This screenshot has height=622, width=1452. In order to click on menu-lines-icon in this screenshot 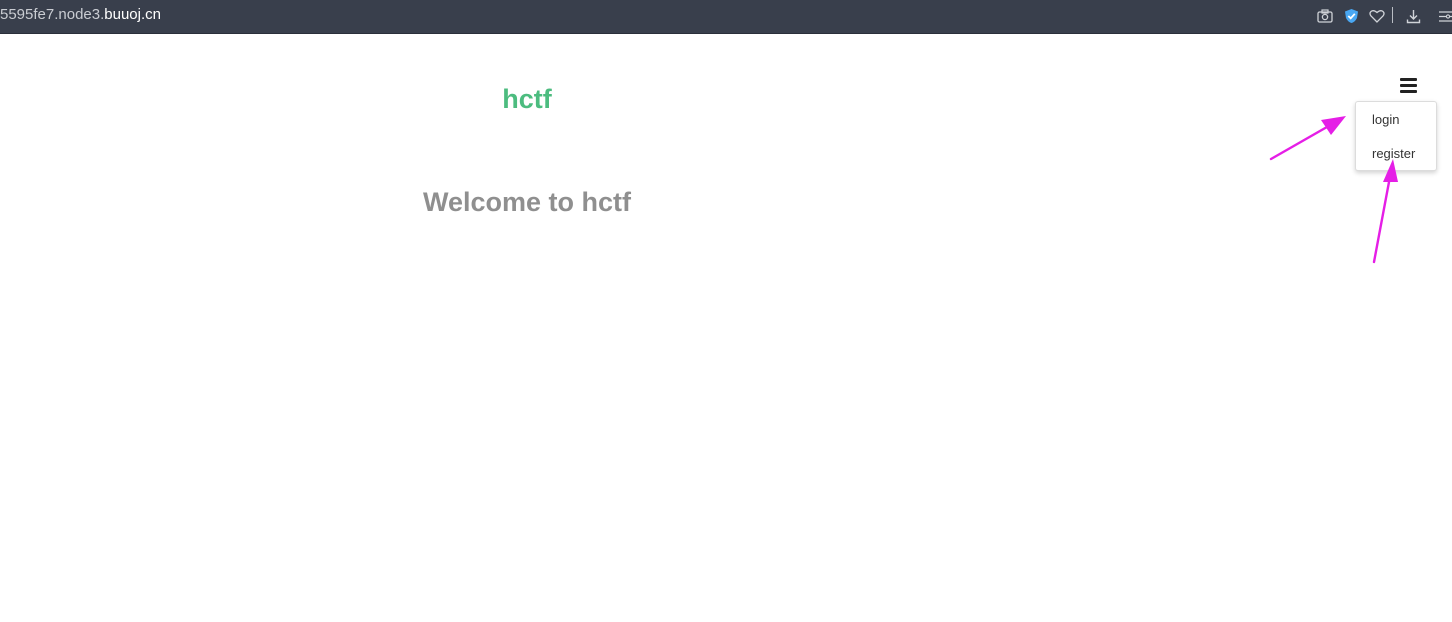, I will do `click(1443, 16)`.